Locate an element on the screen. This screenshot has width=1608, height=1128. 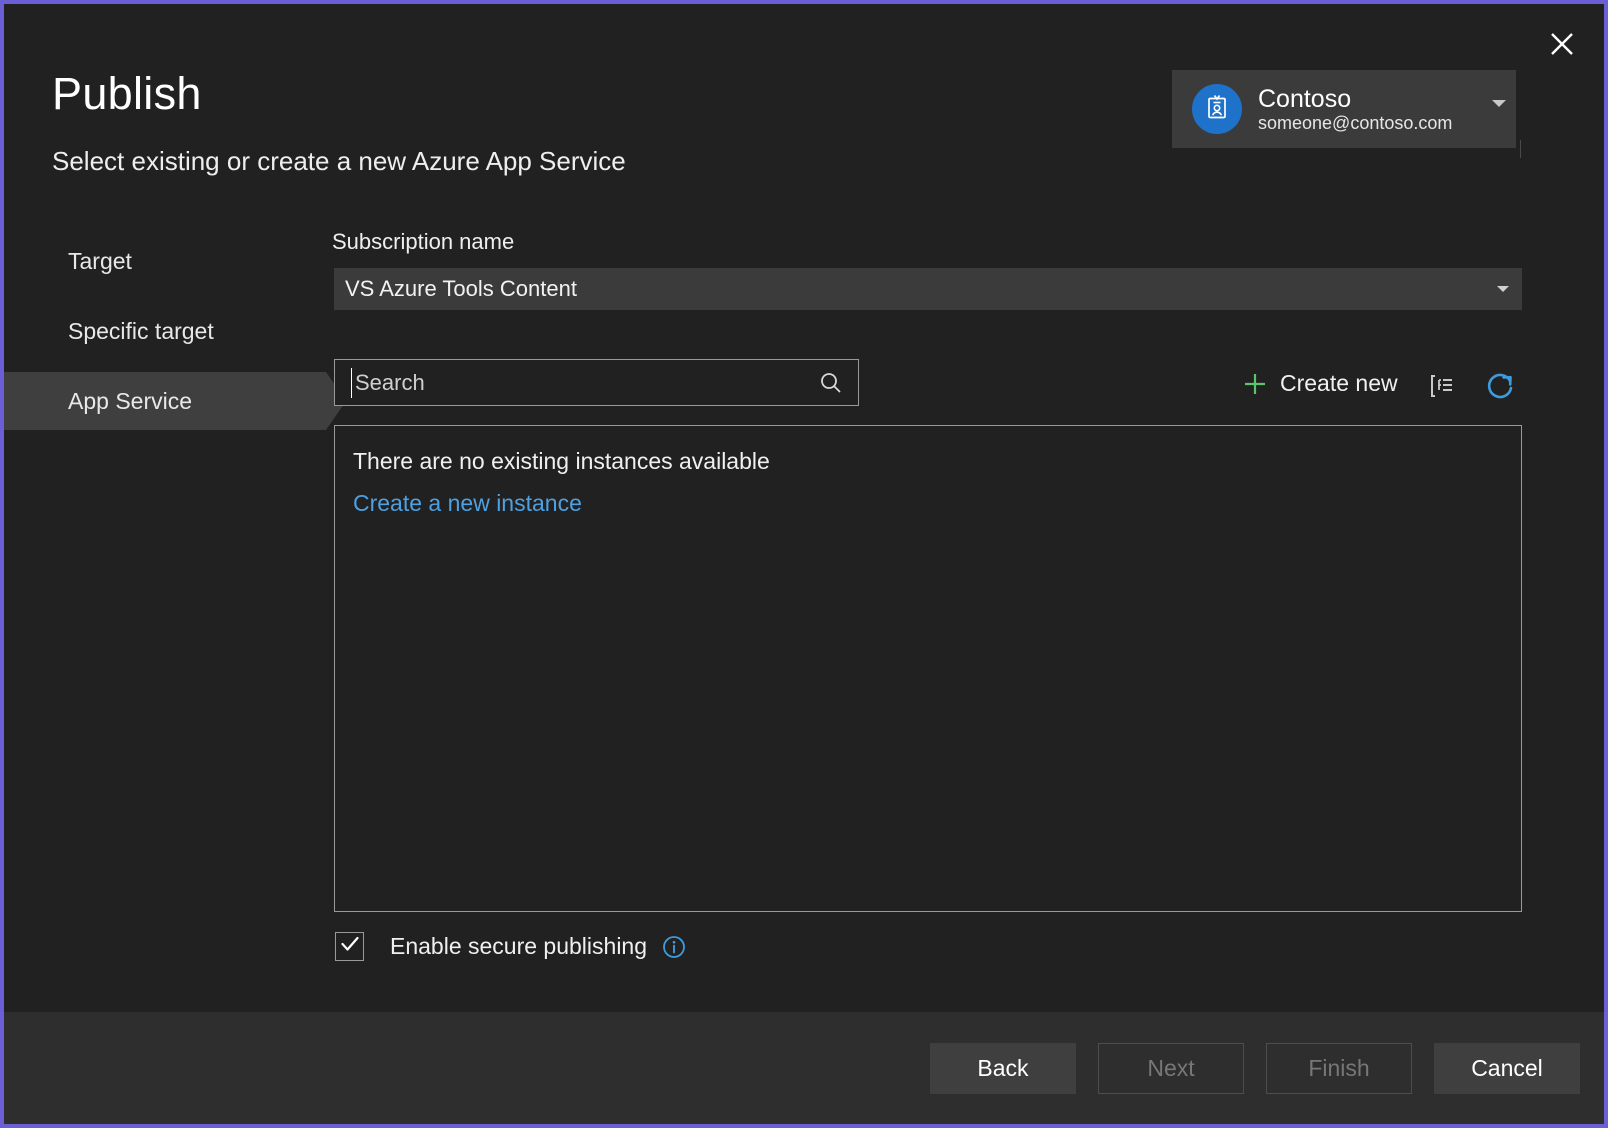
sidebar-item-label: Specific target is located at coordinates (141, 330).